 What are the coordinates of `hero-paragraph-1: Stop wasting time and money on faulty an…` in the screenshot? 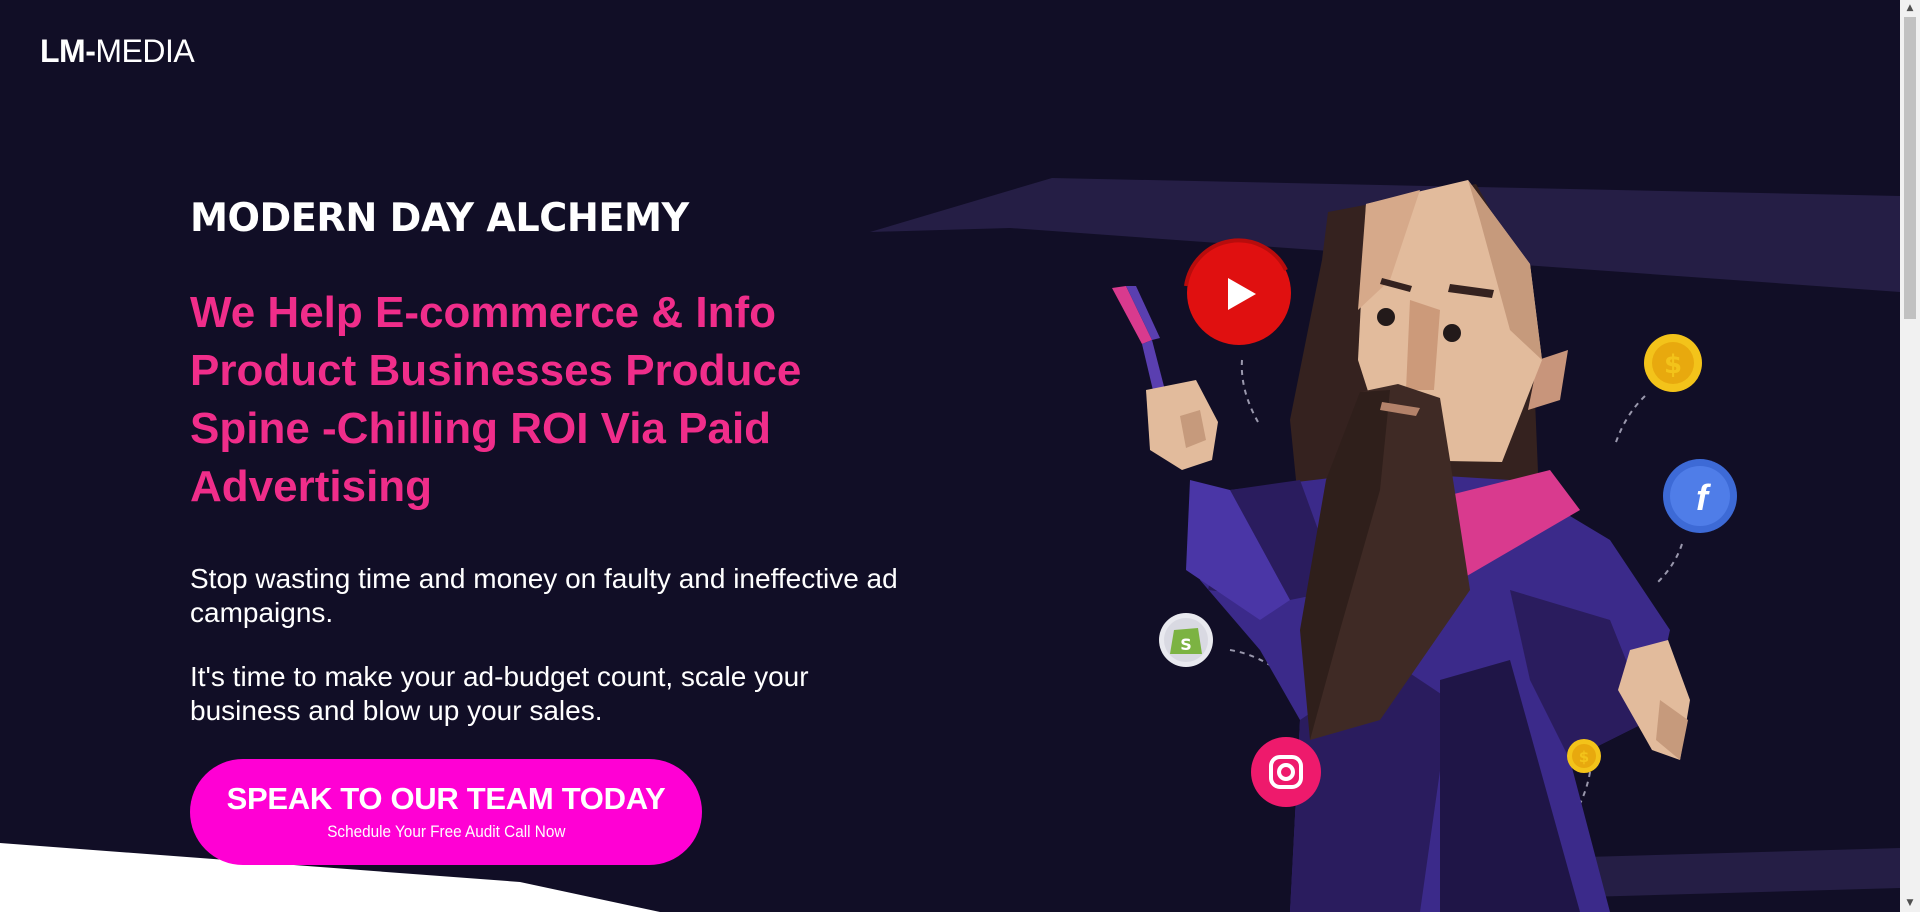 It's located at (544, 595).